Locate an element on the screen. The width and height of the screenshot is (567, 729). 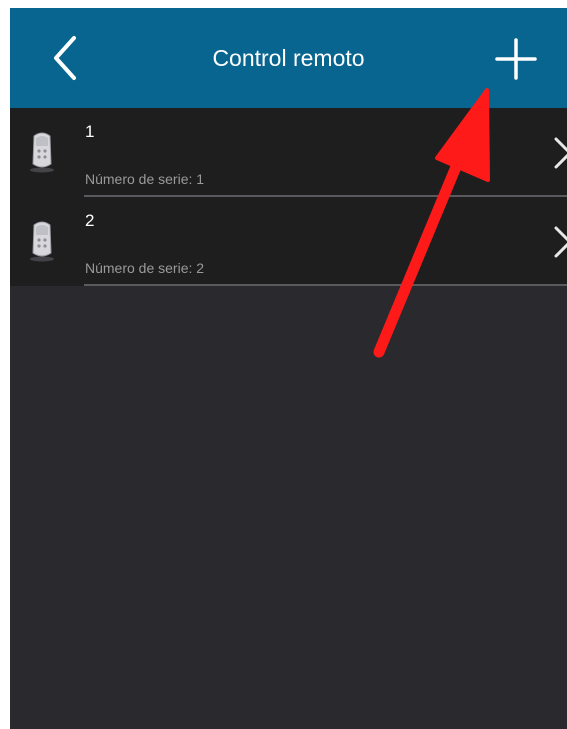
add-remote-button is located at coordinates (516, 58).